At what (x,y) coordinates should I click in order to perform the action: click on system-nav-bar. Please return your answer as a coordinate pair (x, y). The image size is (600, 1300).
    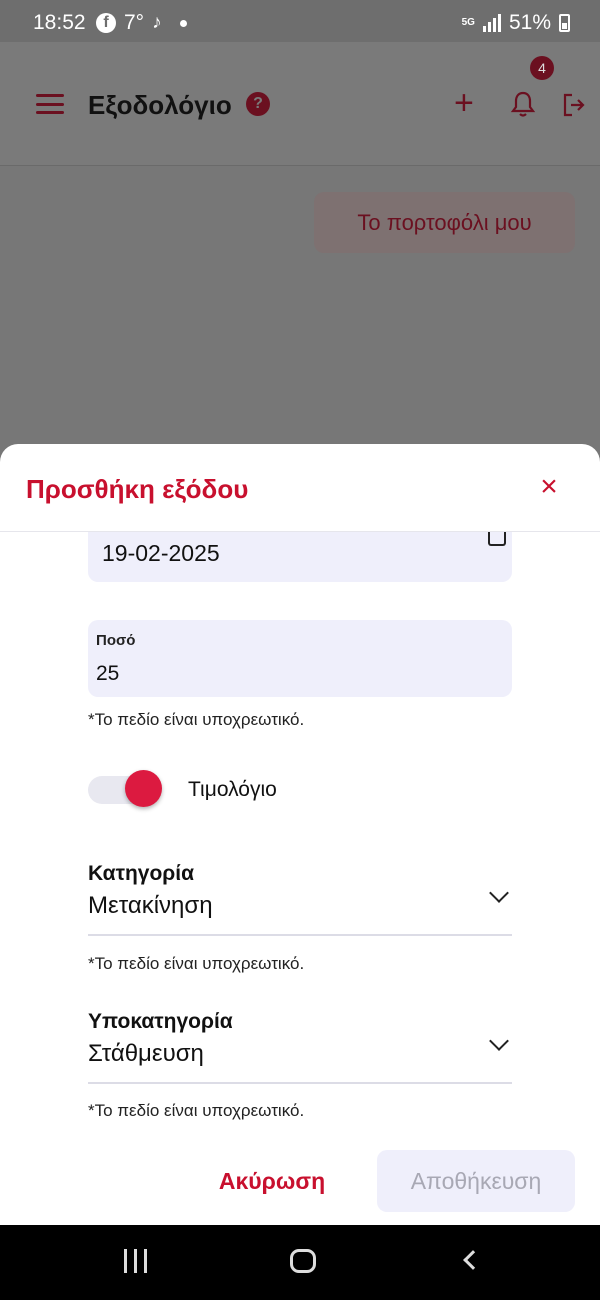
    Looking at the image, I should click on (300, 1262).